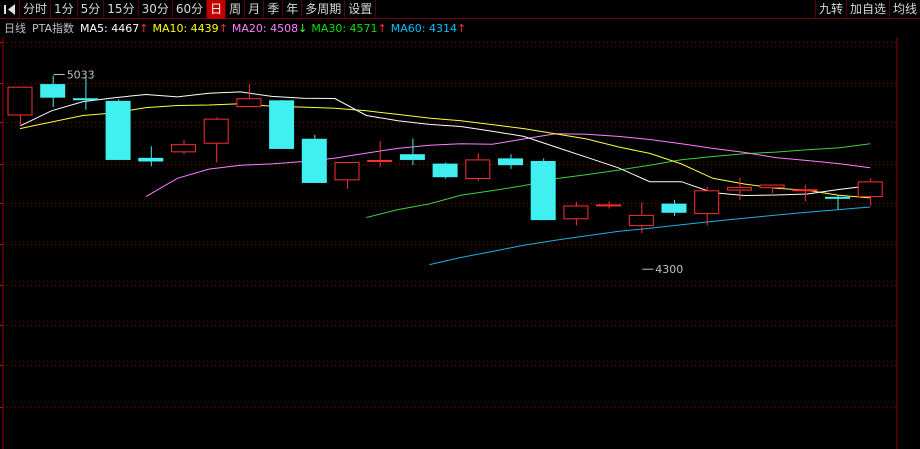 Image resolution: width=920 pixels, height=449 pixels. Describe the element at coordinates (324, 9) in the screenshot. I see `tab-11: 多周期` at that location.